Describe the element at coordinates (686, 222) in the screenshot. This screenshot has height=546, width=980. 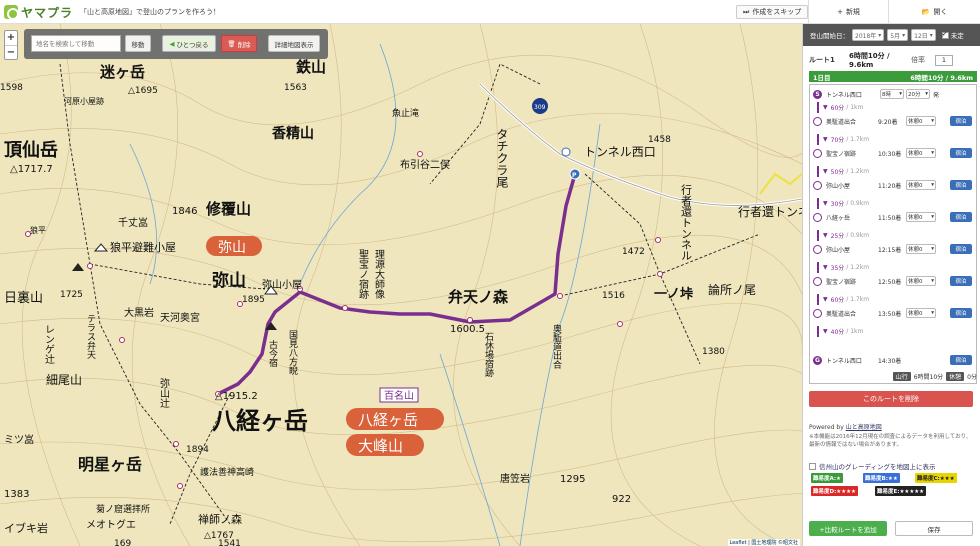
I see `map-place-label: 行者還トンネル` at that location.